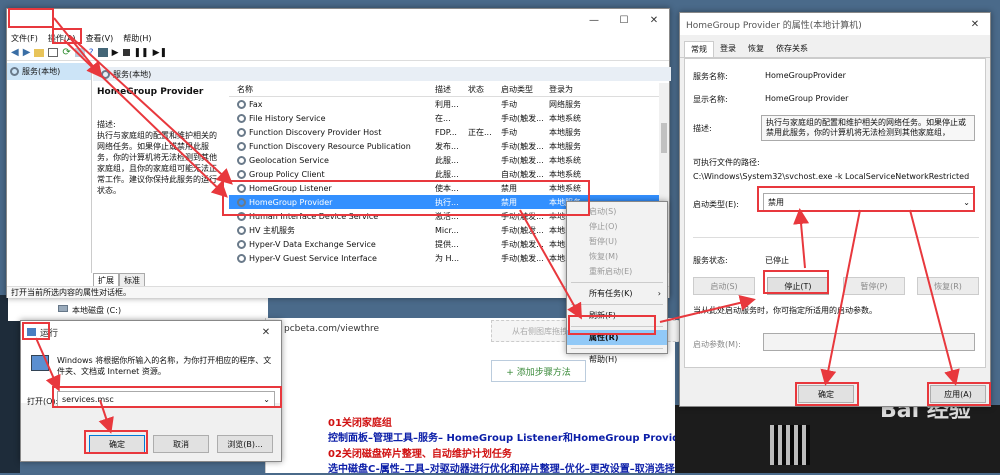 This screenshot has height=475, width=1000. Describe the element at coordinates (869, 342) in the screenshot. I see `param-input` at that location.